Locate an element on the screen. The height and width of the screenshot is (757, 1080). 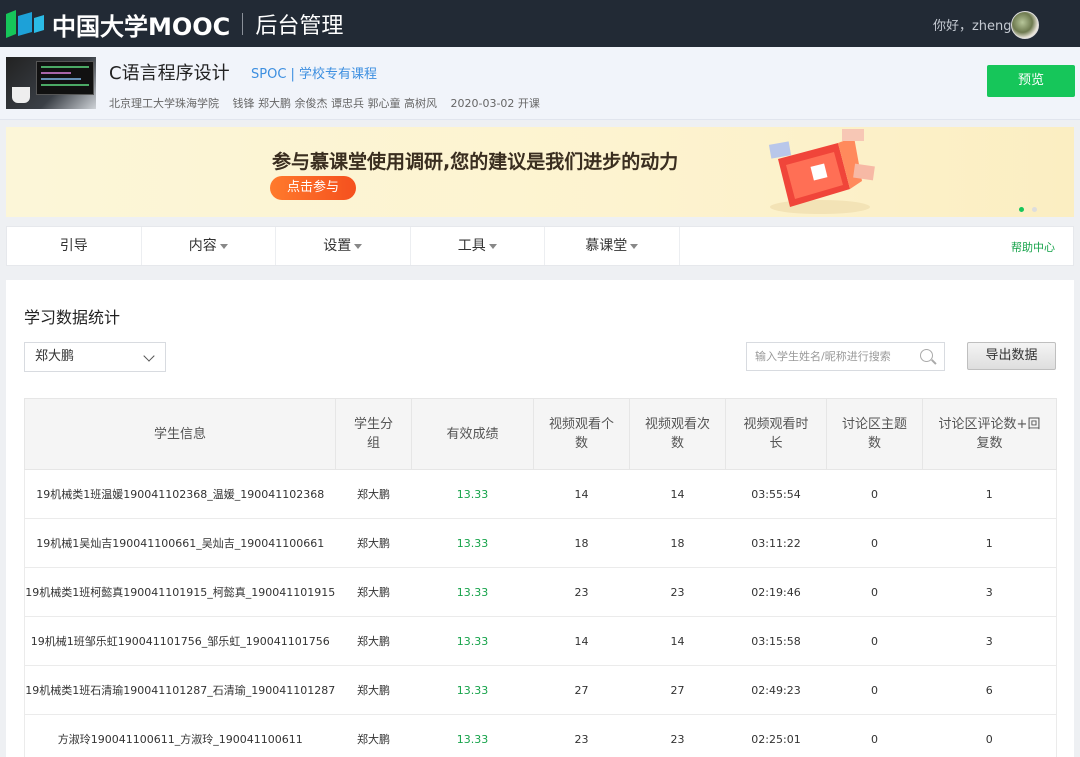
nav-settings: 设置 is located at coordinates (343, 246).